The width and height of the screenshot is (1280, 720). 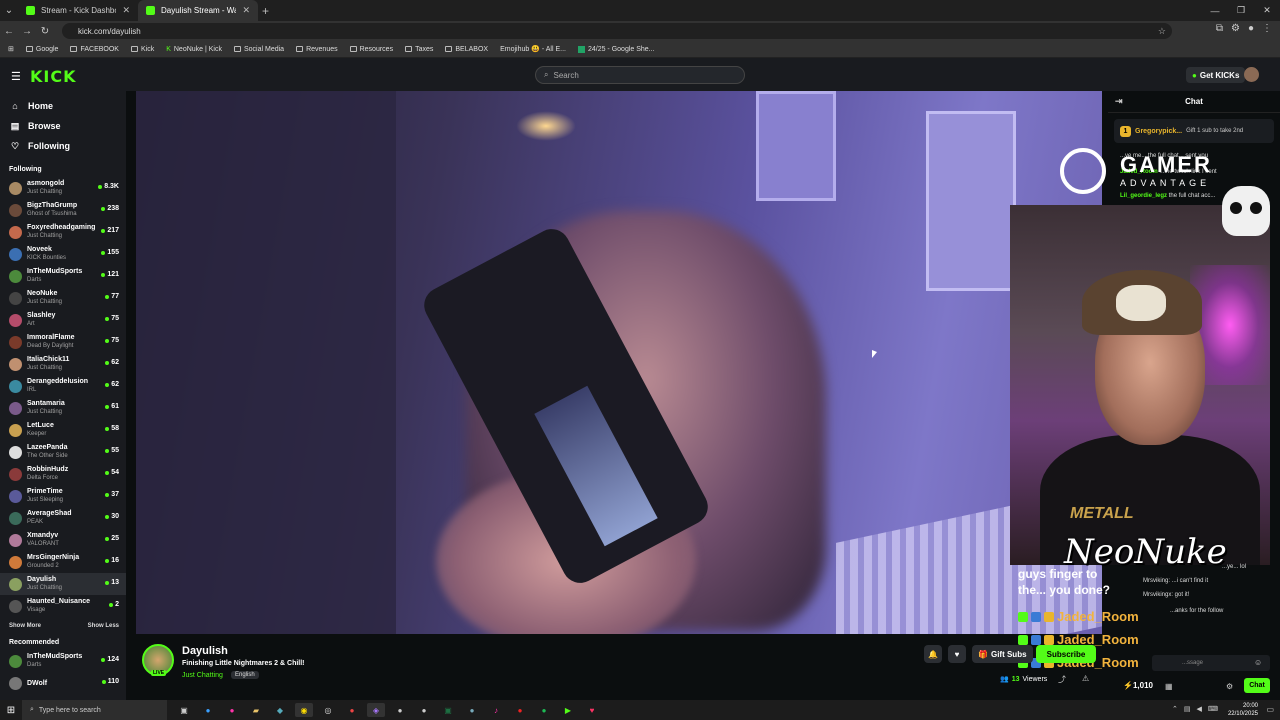 What do you see at coordinates (78, 10) in the screenshot?
I see `browser-tab-dashboard: Stream - Kick Dashboard ✕` at bounding box center [78, 10].